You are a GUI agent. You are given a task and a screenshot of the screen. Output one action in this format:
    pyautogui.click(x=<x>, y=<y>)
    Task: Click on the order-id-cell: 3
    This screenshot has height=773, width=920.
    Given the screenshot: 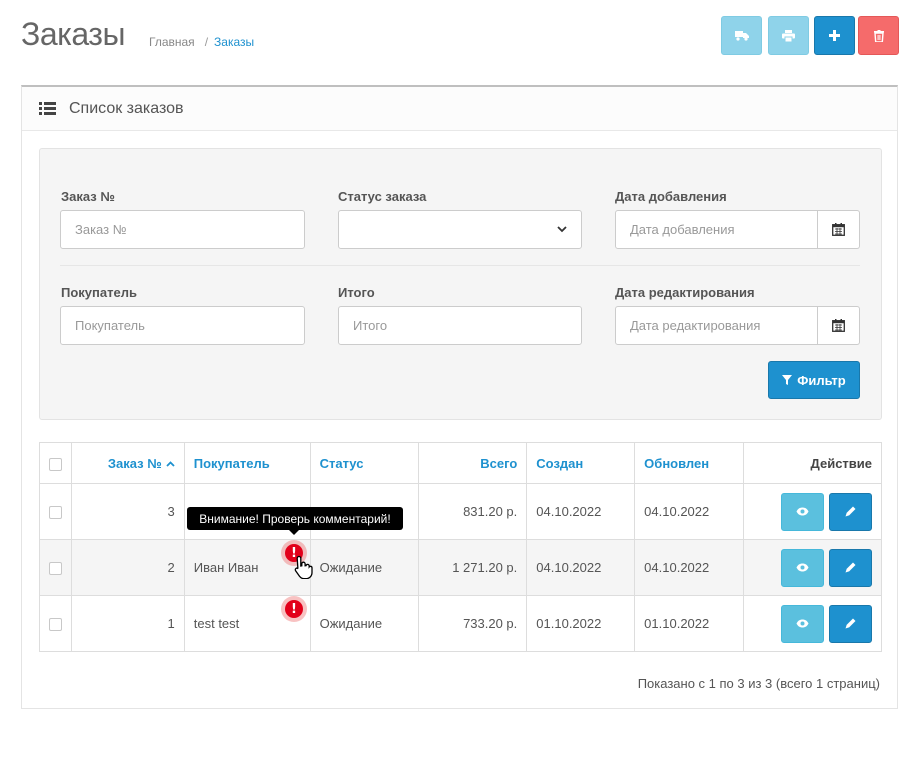 What is the action you would take?
    pyautogui.click(x=128, y=511)
    